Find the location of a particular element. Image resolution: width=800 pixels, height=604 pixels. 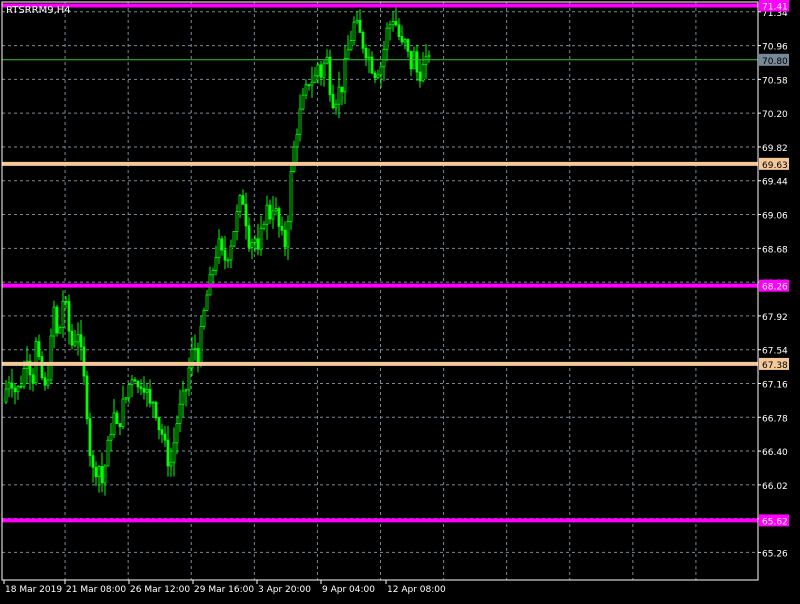

y-tick-label: 67.92 is located at coordinates (775, 318).